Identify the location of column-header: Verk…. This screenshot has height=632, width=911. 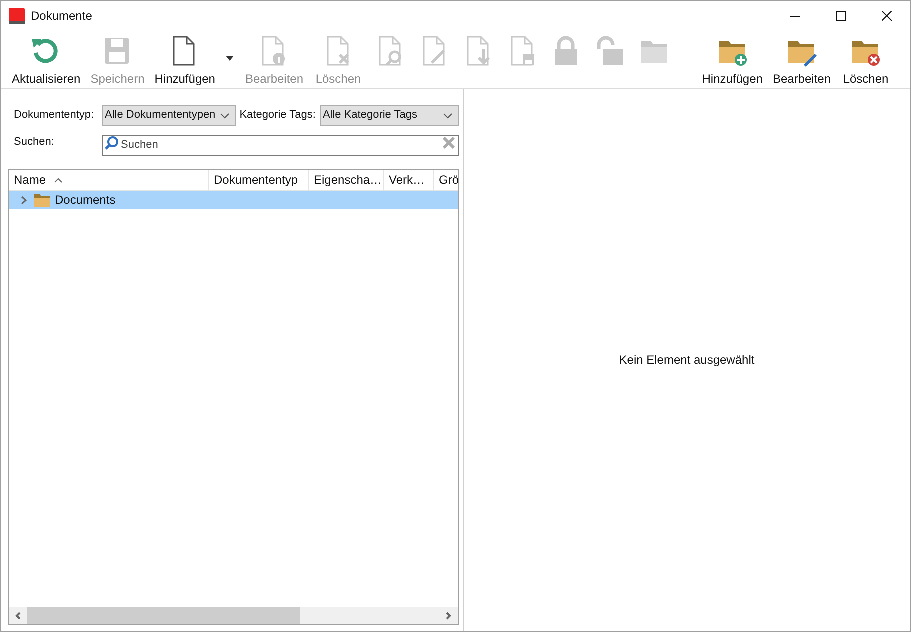
(409, 180).